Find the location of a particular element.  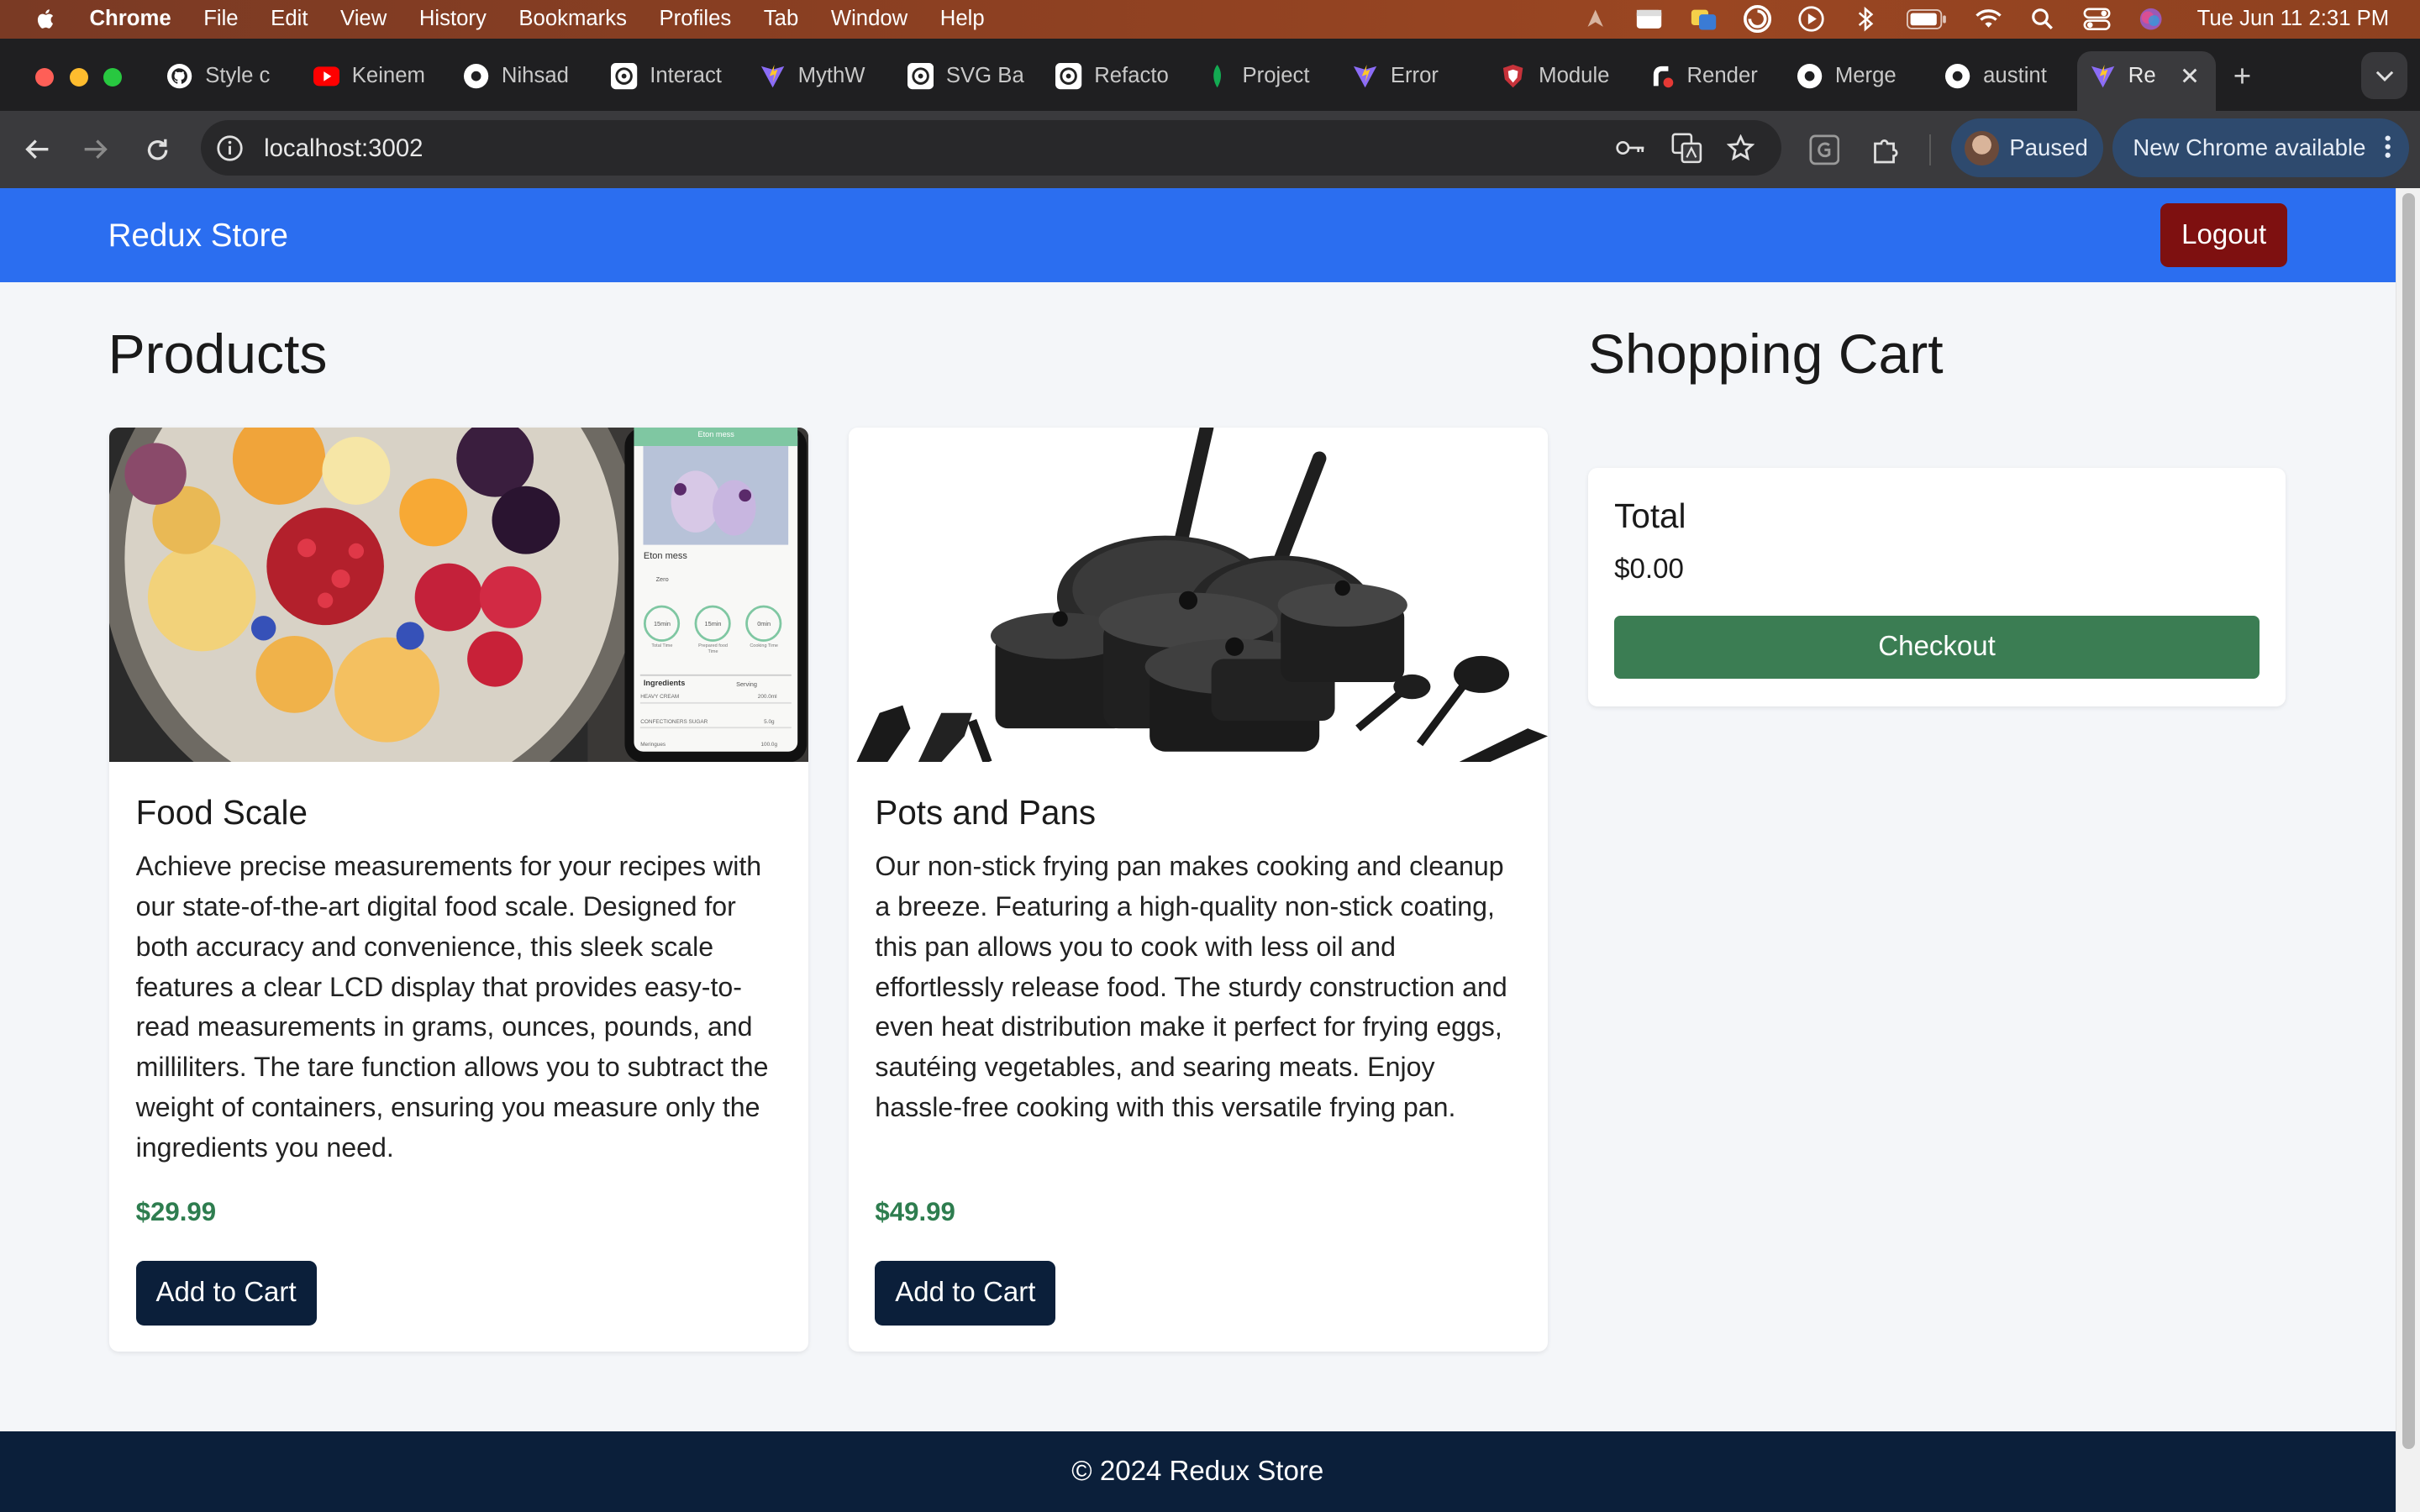

avatar is located at coordinates (1982, 148).